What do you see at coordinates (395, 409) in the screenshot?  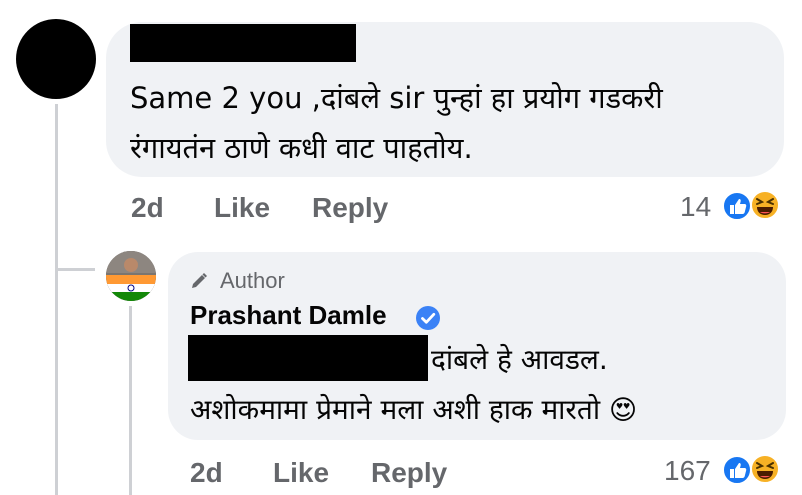 I see `reply-text-line-2-content: अशोकमामा प्रेमाने मला अशी हाक मारतो` at bounding box center [395, 409].